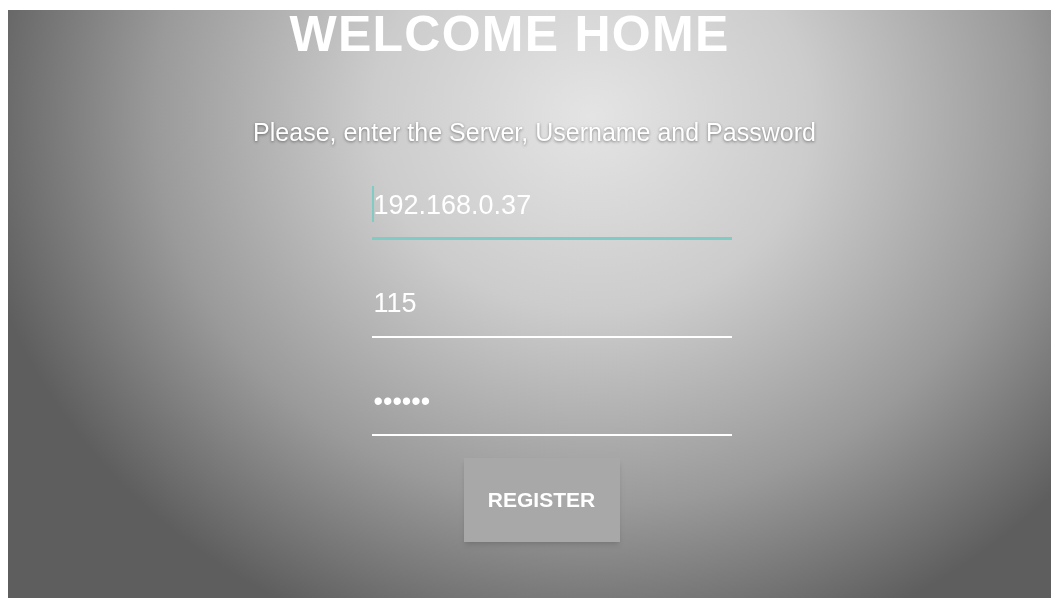 Image resolution: width=1059 pixels, height=598 pixels. What do you see at coordinates (541, 499) in the screenshot?
I see `register-button: REGISTER` at bounding box center [541, 499].